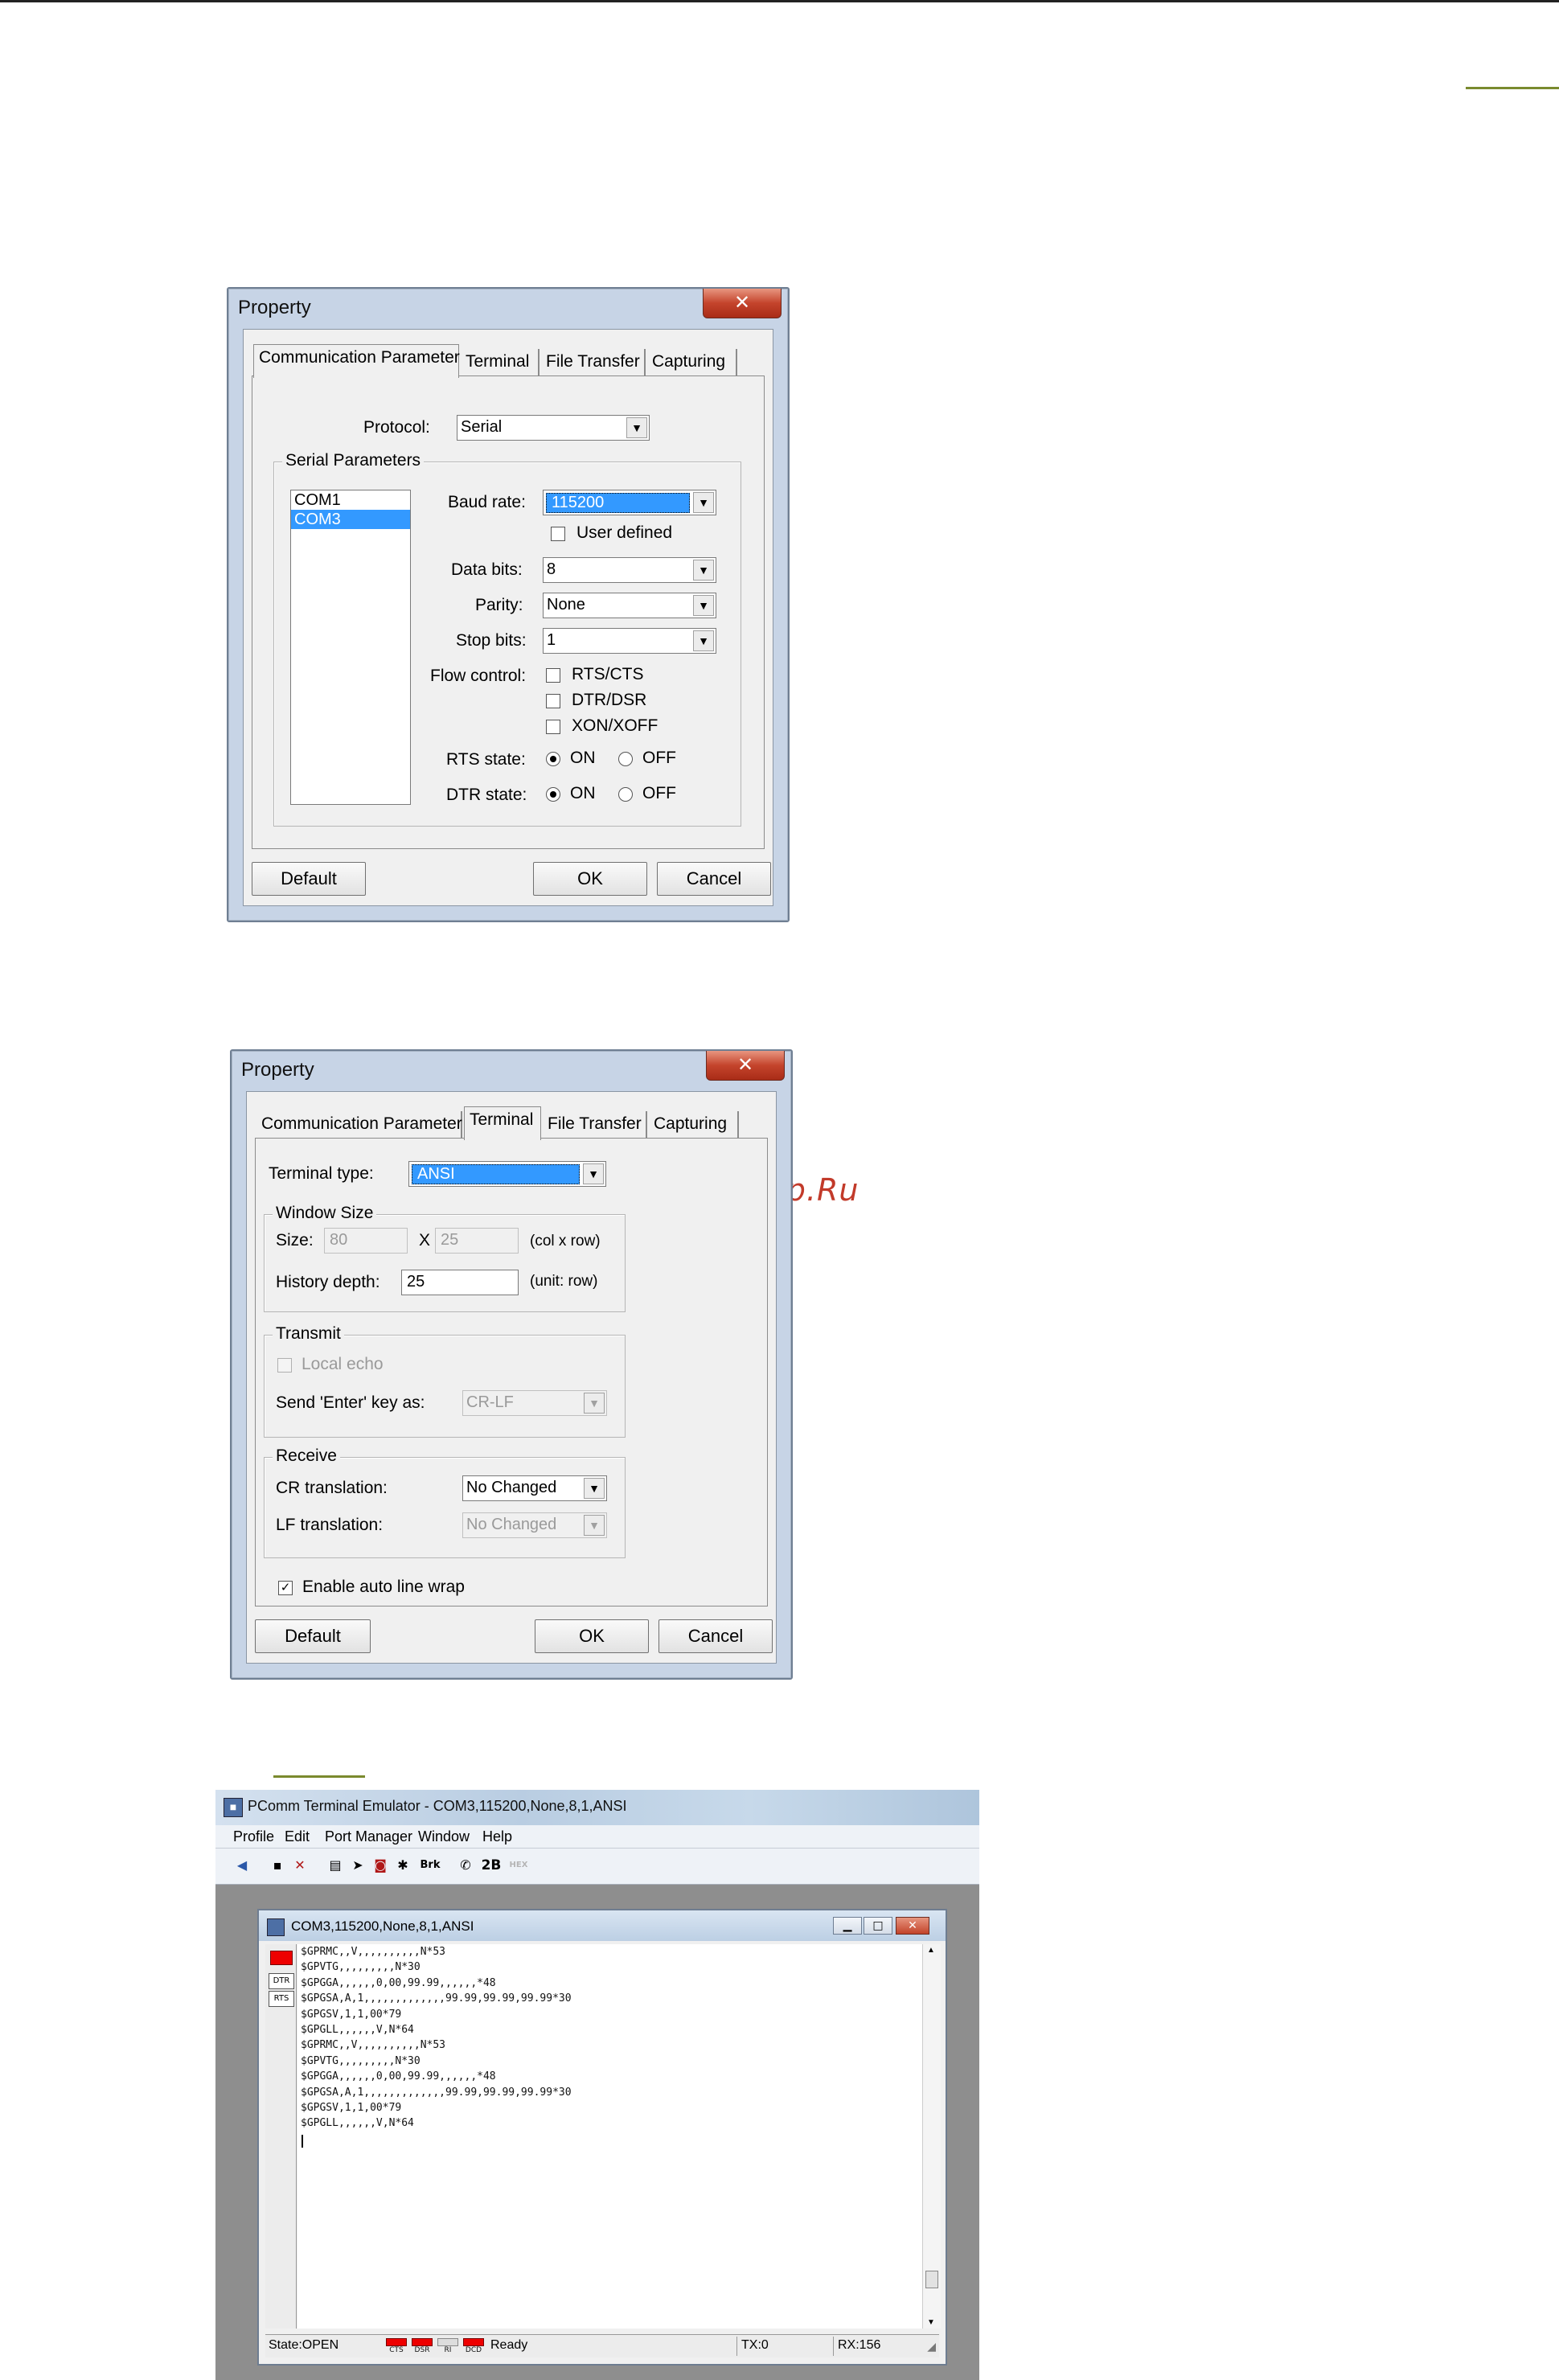  What do you see at coordinates (335, 1865) in the screenshot?
I see `properties-icon: ▤` at bounding box center [335, 1865].